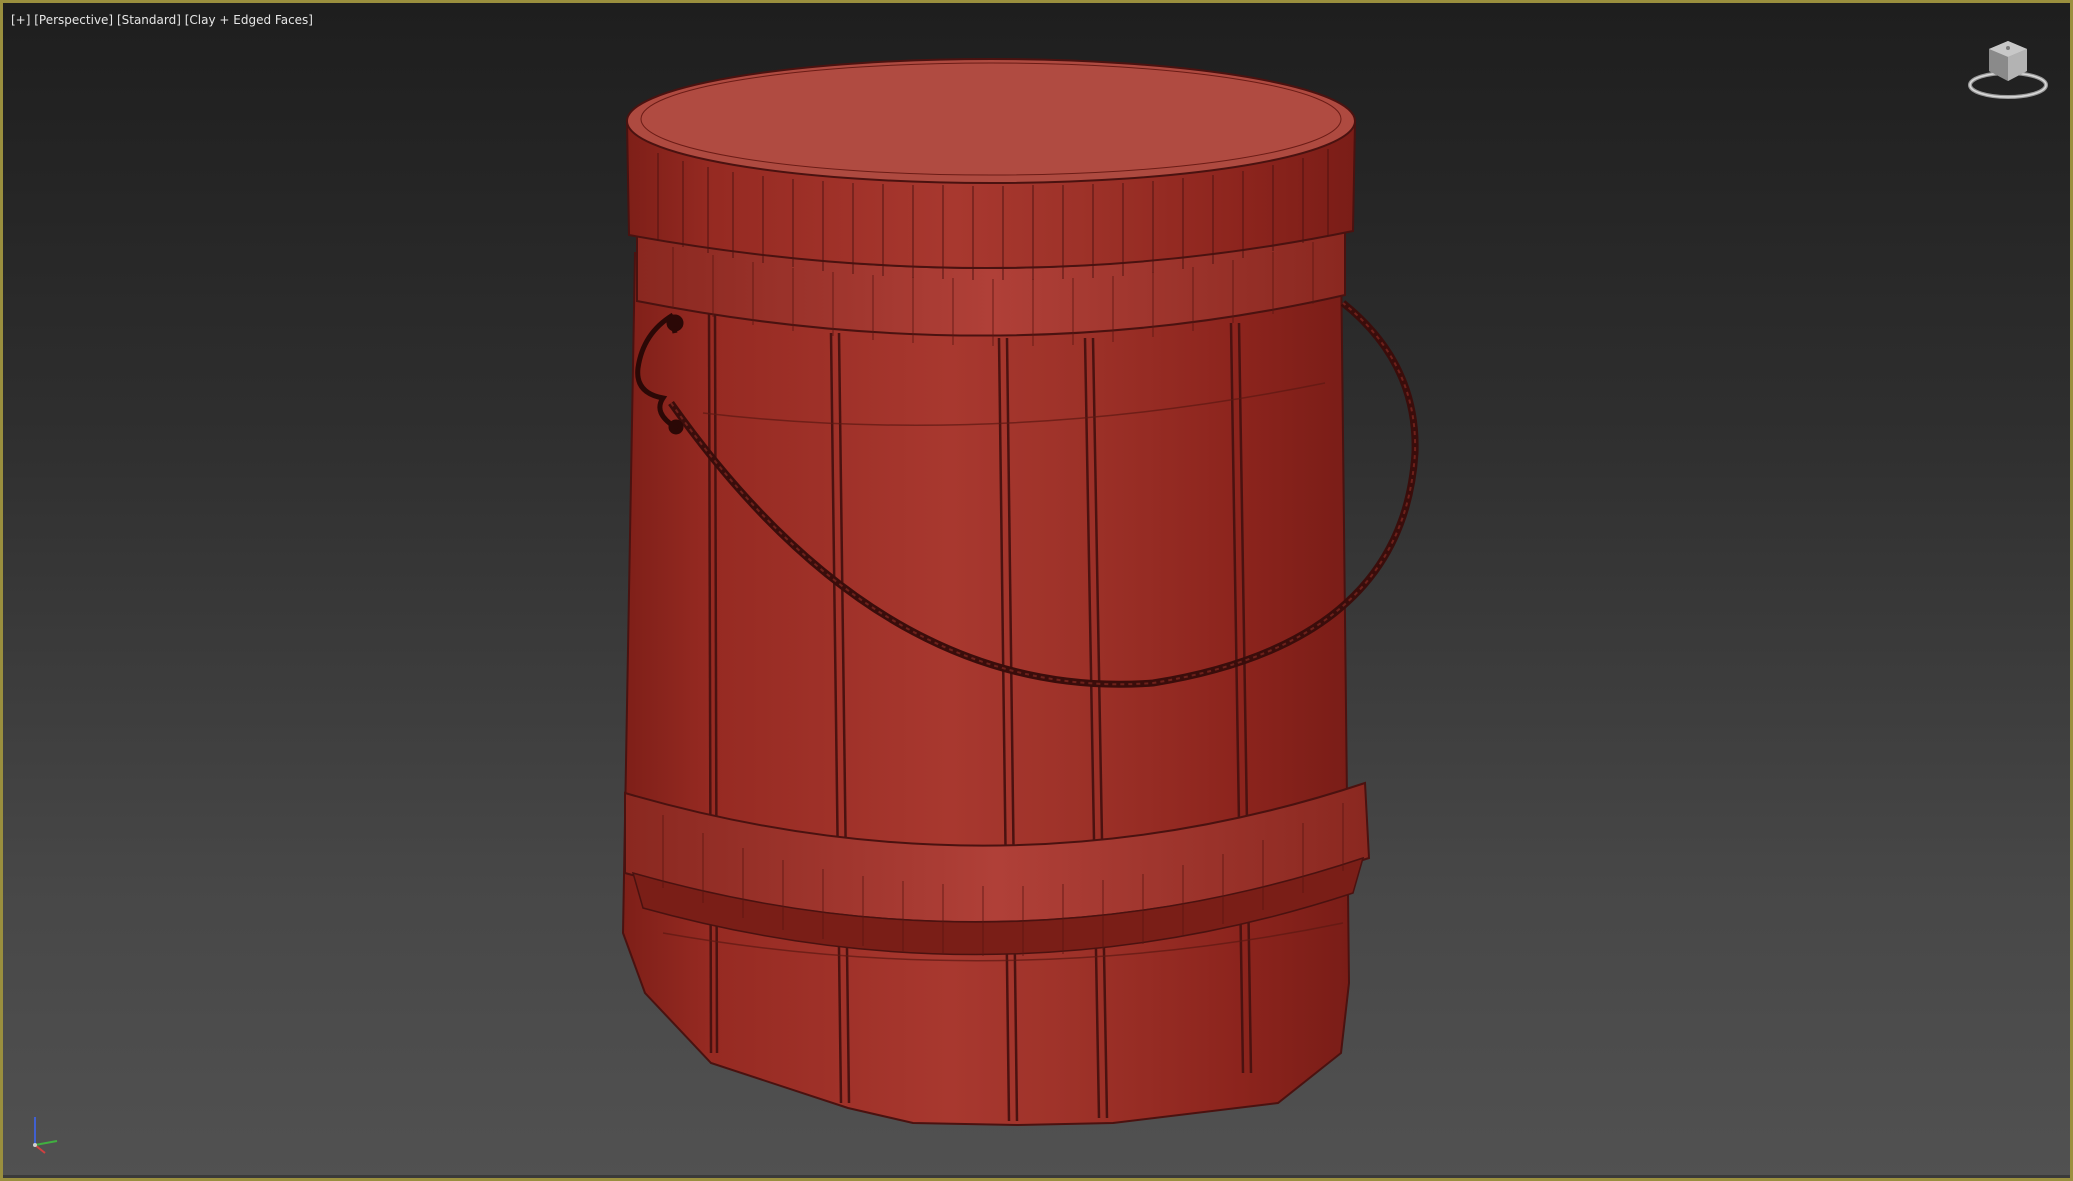 This screenshot has width=2073, height=1181. What do you see at coordinates (2008, 70) in the screenshot?
I see `viewcube-icon` at bounding box center [2008, 70].